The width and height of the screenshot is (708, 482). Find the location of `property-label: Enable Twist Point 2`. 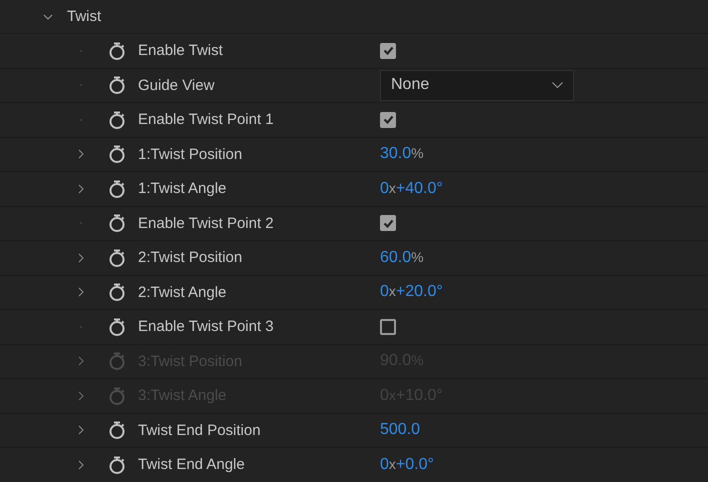

property-label: Enable Twist Point 2 is located at coordinates (206, 223).